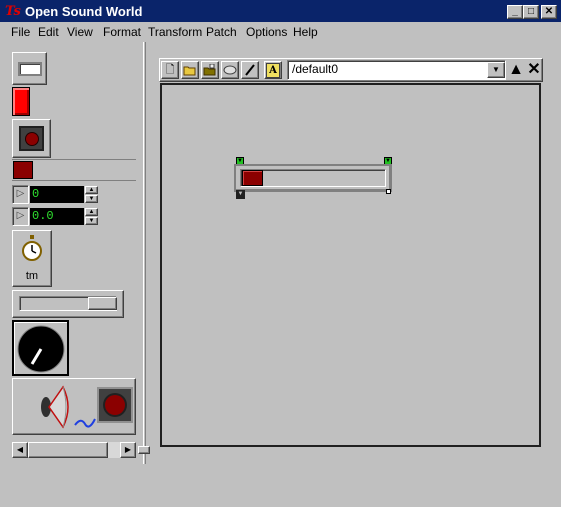 This screenshot has width=561, height=507. I want to click on dac-led-icon, so click(115, 405).